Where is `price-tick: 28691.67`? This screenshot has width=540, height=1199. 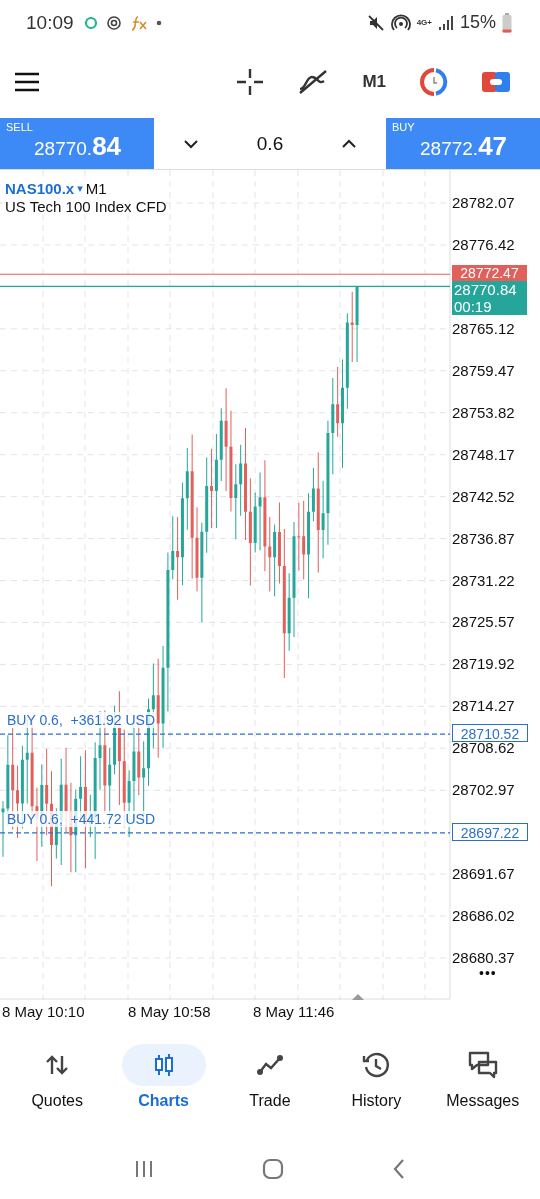 price-tick: 28691.67 is located at coordinates (483, 874).